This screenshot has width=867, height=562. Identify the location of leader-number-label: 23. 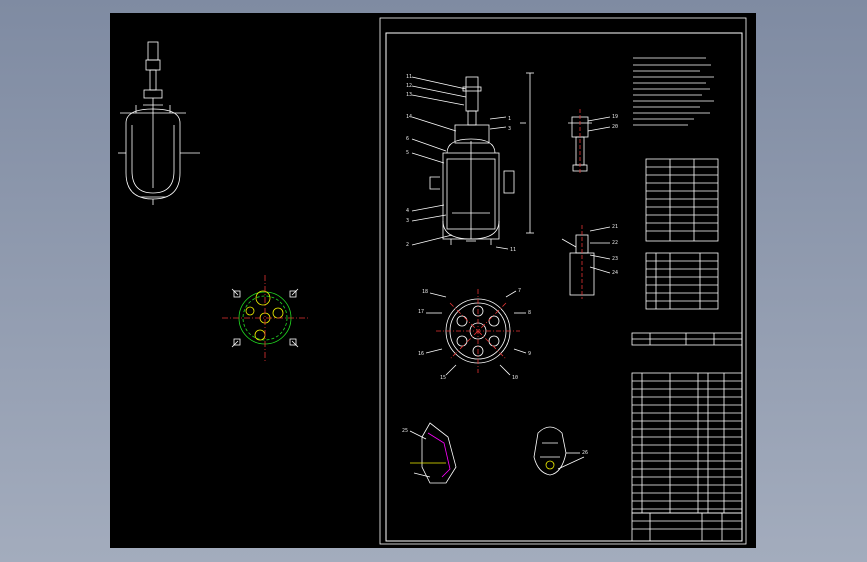
(615, 259).